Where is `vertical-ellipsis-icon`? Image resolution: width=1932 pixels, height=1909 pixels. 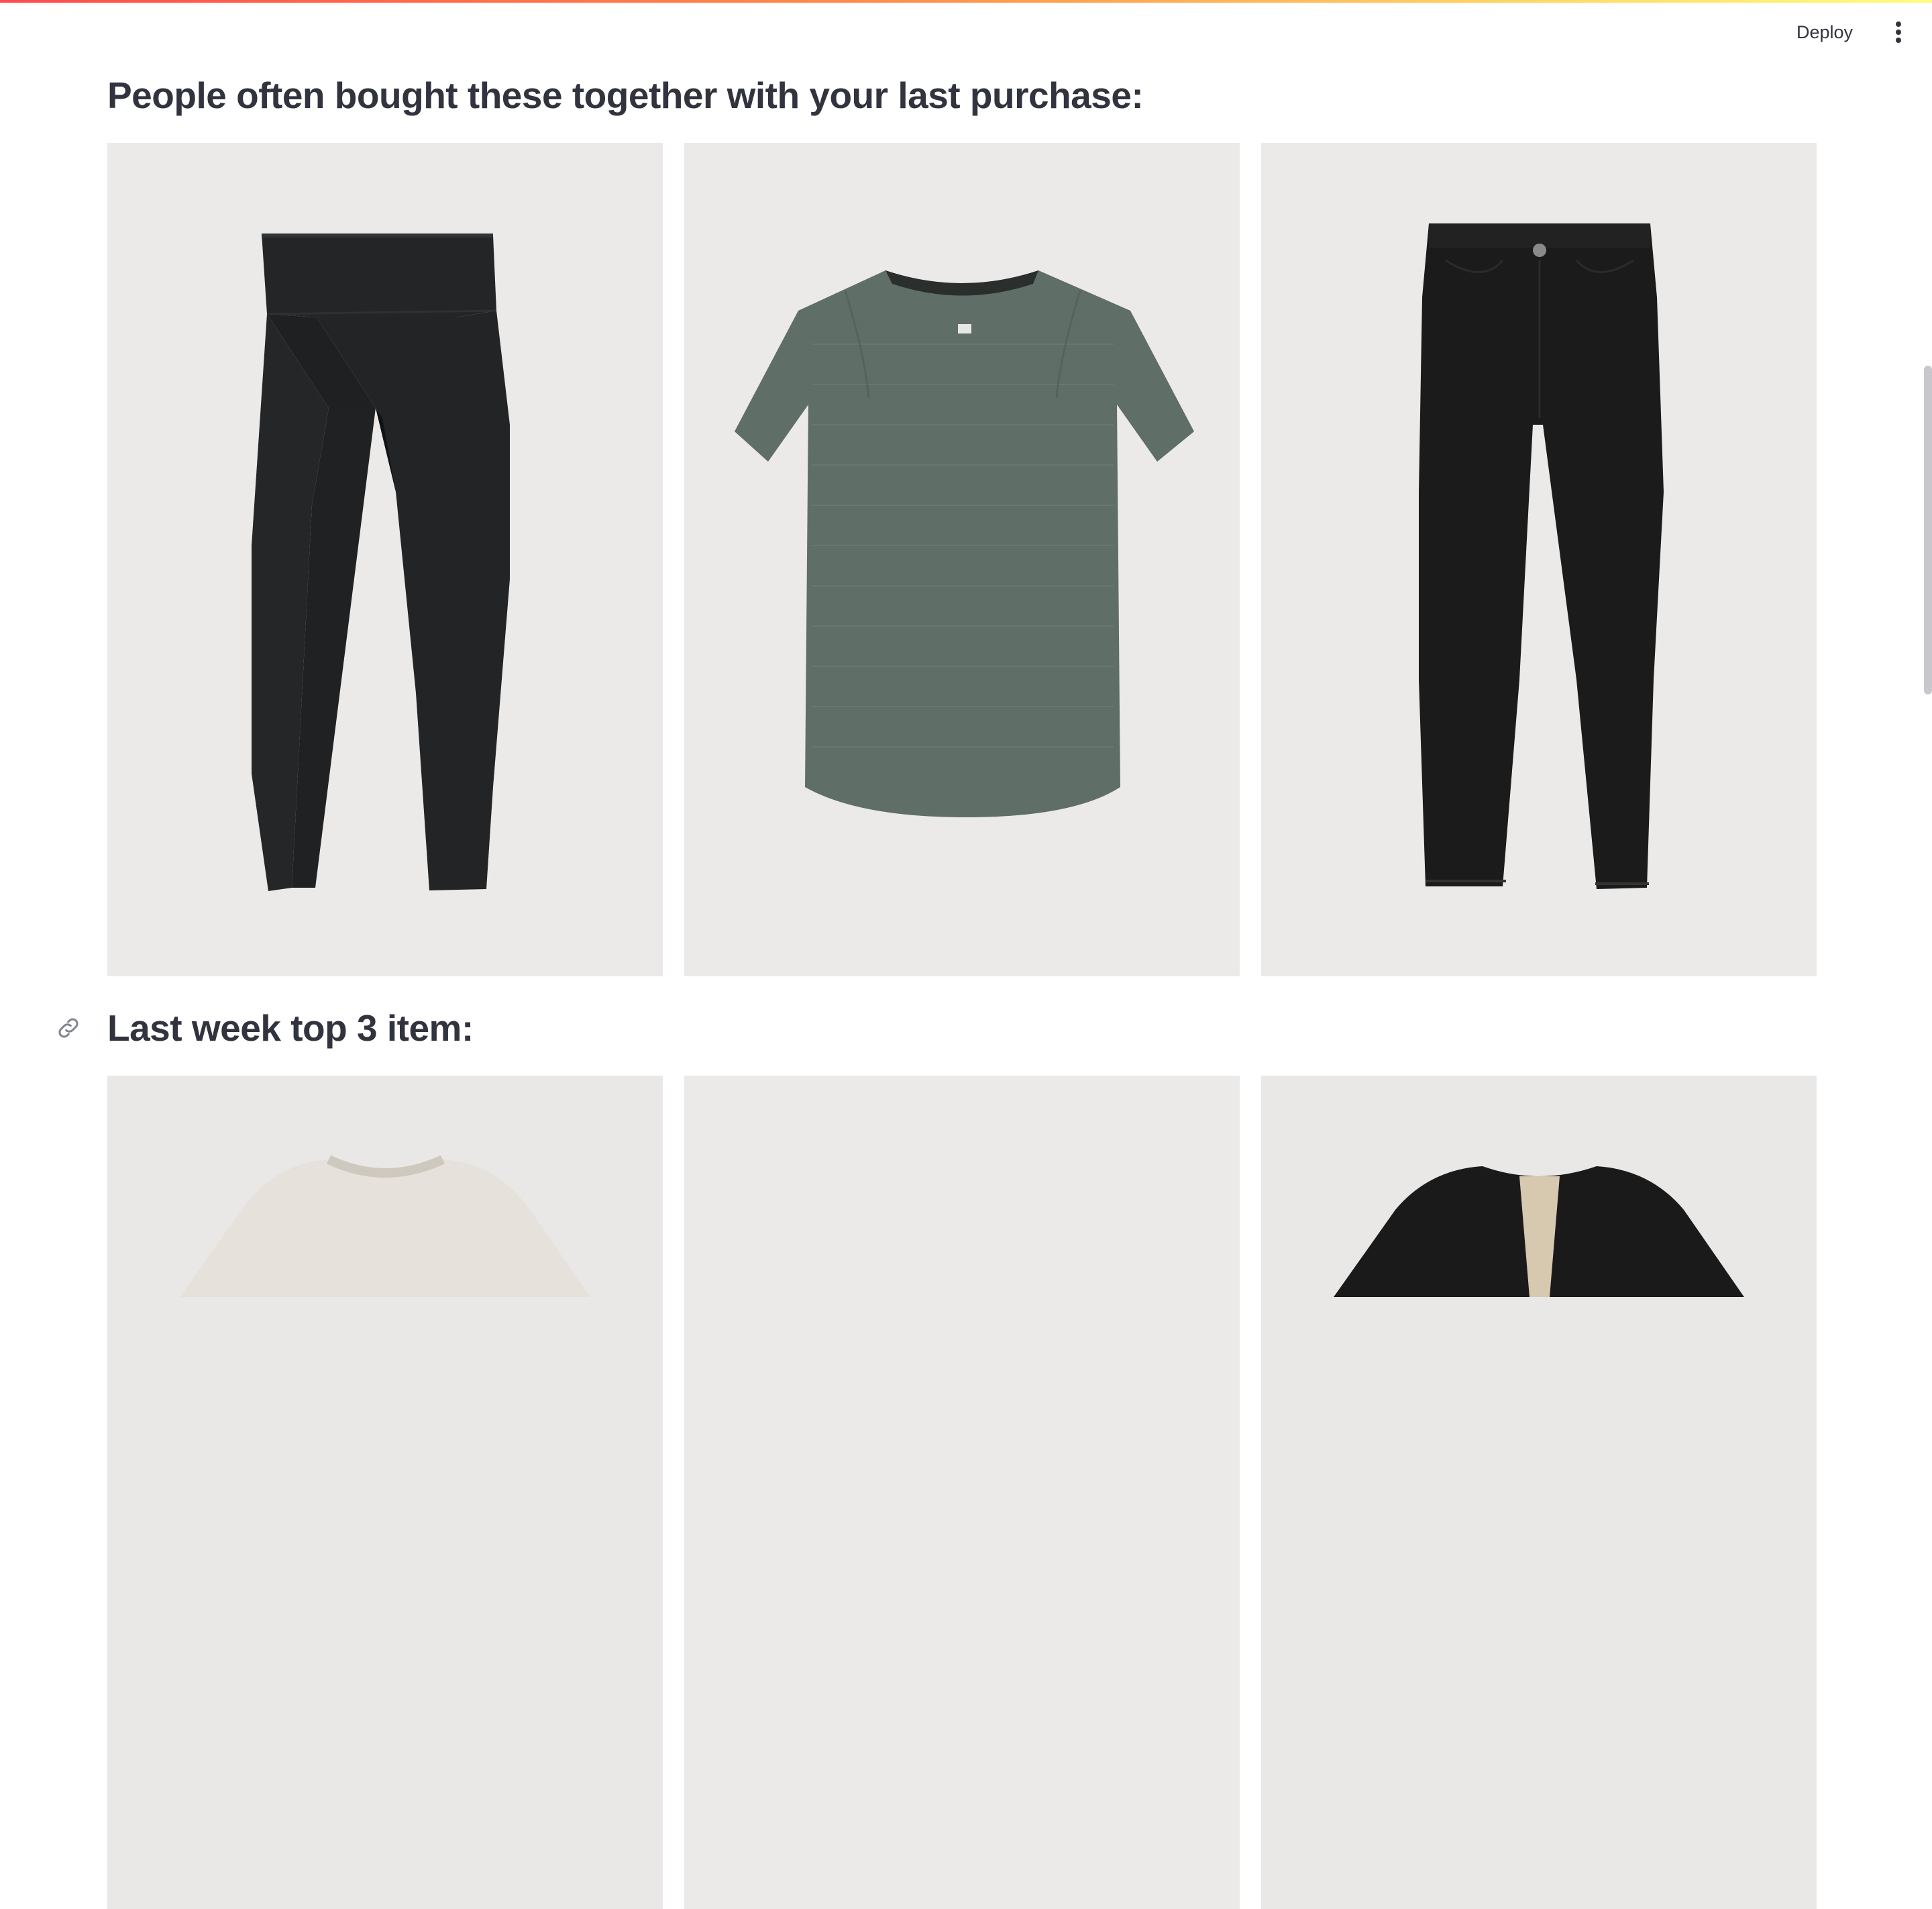 vertical-ellipsis-icon is located at coordinates (1898, 32).